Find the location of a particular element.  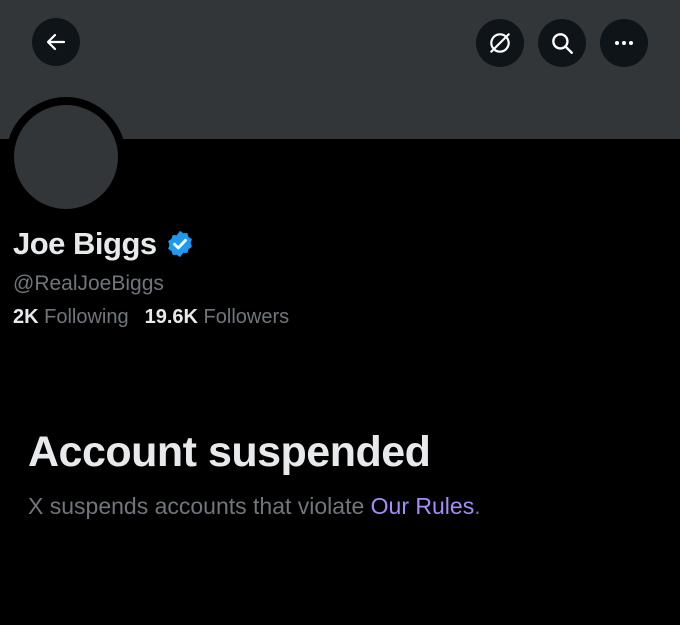

more-dots-icon is located at coordinates (624, 43).